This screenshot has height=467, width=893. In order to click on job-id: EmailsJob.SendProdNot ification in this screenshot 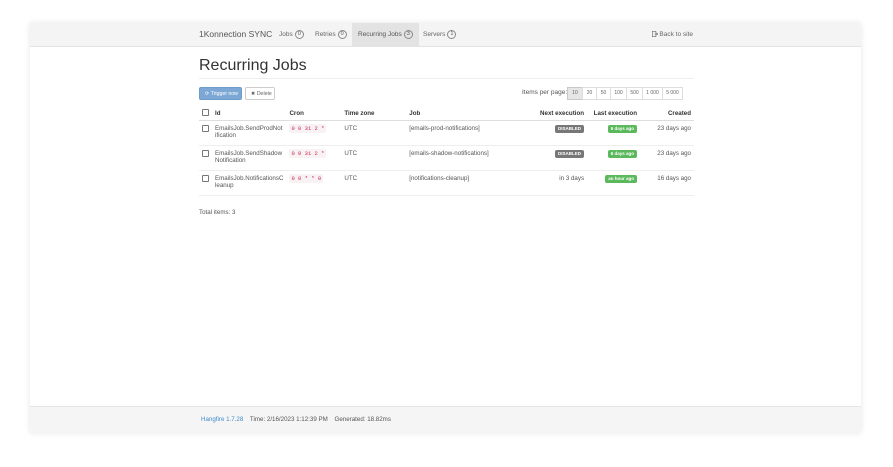, I will do `click(249, 133)`.